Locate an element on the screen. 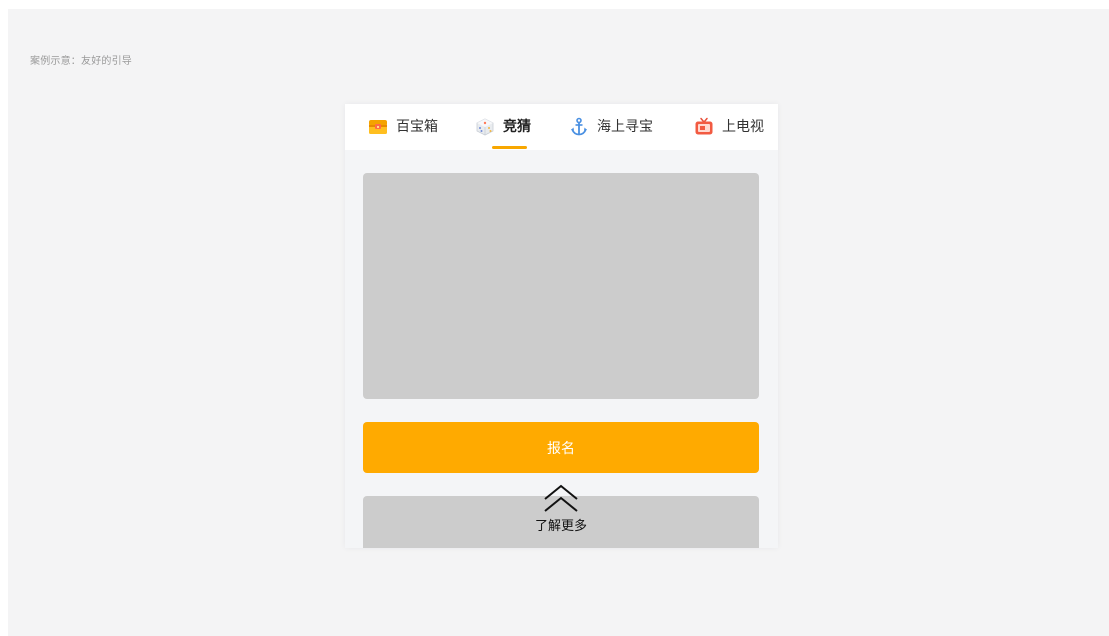  tab-on-tv: 上电视 is located at coordinates (729, 127).